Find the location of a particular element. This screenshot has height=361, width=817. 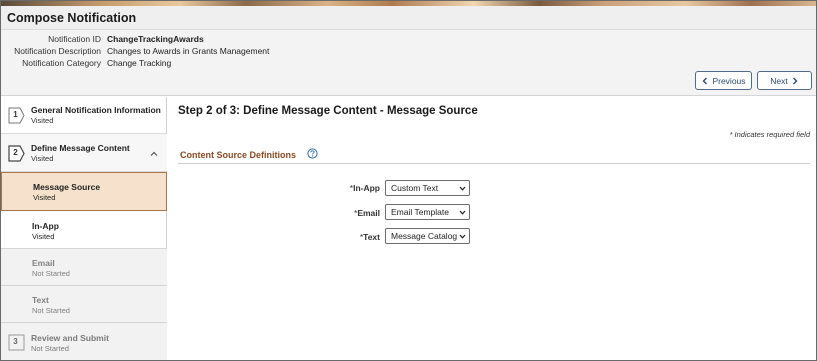

step-number-badge: 1 is located at coordinates (16, 115).